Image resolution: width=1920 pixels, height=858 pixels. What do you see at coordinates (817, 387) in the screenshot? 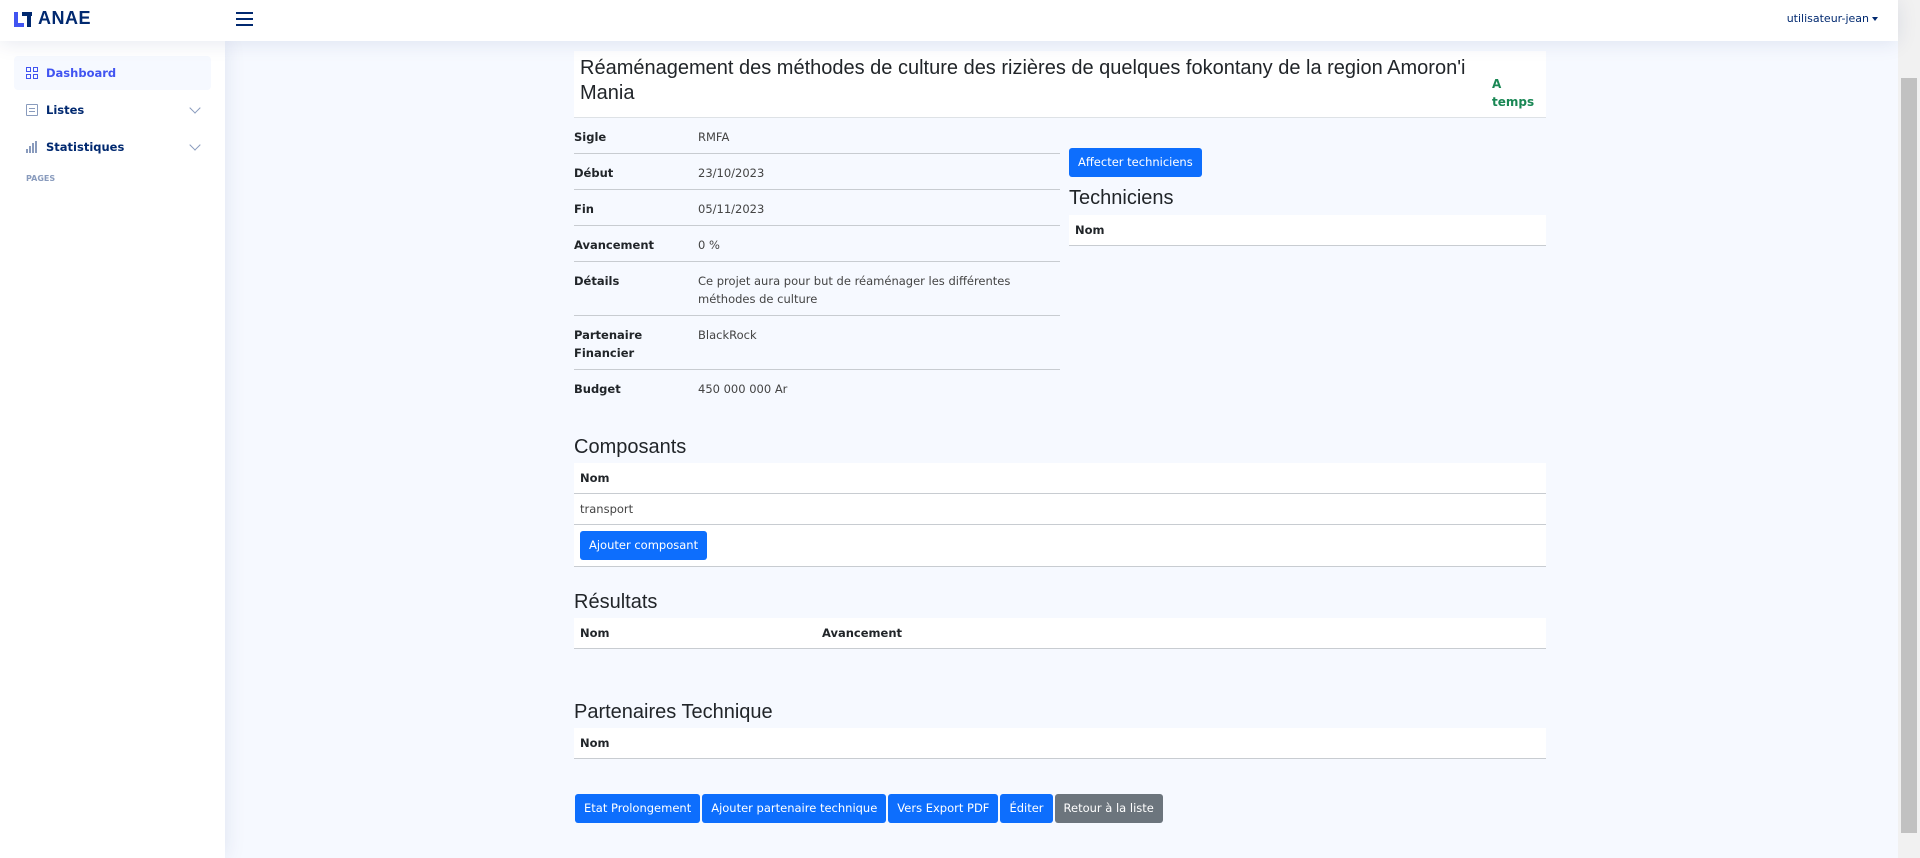
I see `detail-row-budget: Budget 450 000 000 Ar` at bounding box center [817, 387].